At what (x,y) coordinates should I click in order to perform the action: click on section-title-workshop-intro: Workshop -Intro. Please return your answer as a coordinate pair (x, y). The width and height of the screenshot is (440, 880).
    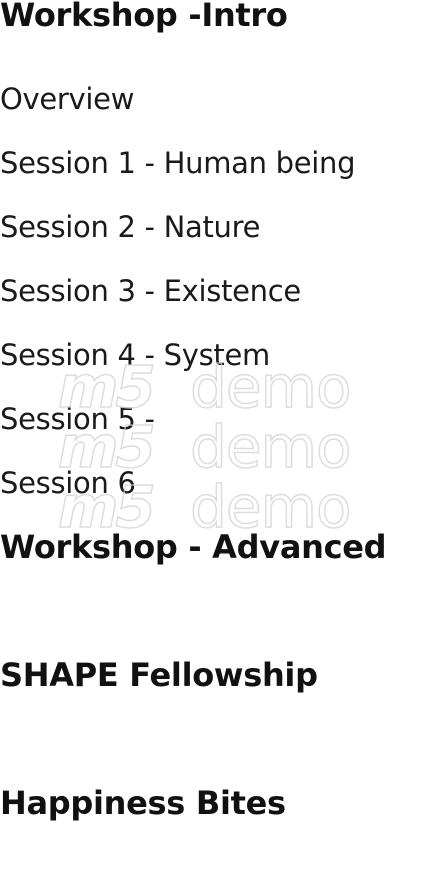
    Looking at the image, I should click on (144, 16).